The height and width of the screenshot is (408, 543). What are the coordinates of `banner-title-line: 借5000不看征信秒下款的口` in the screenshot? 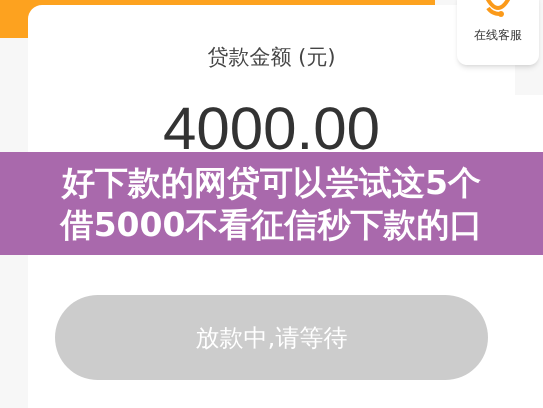 It's located at (271, 225).